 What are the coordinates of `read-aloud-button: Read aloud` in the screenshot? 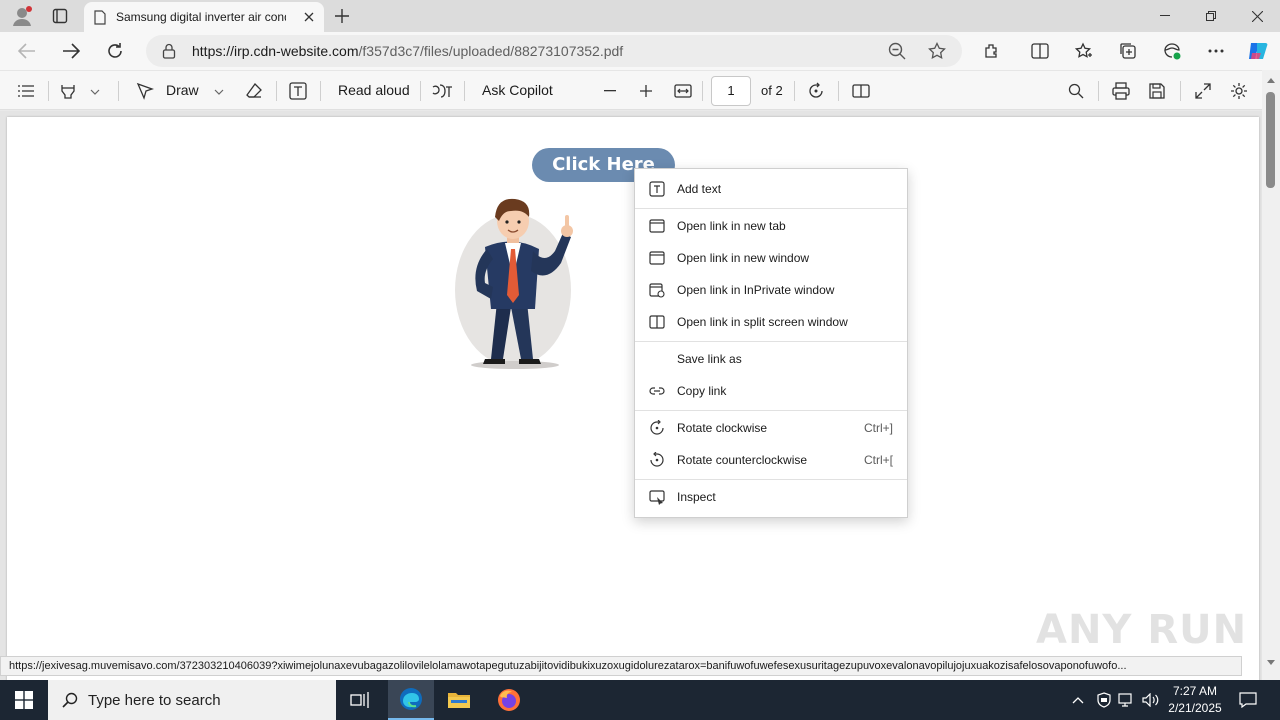 It's located at (374, 90).